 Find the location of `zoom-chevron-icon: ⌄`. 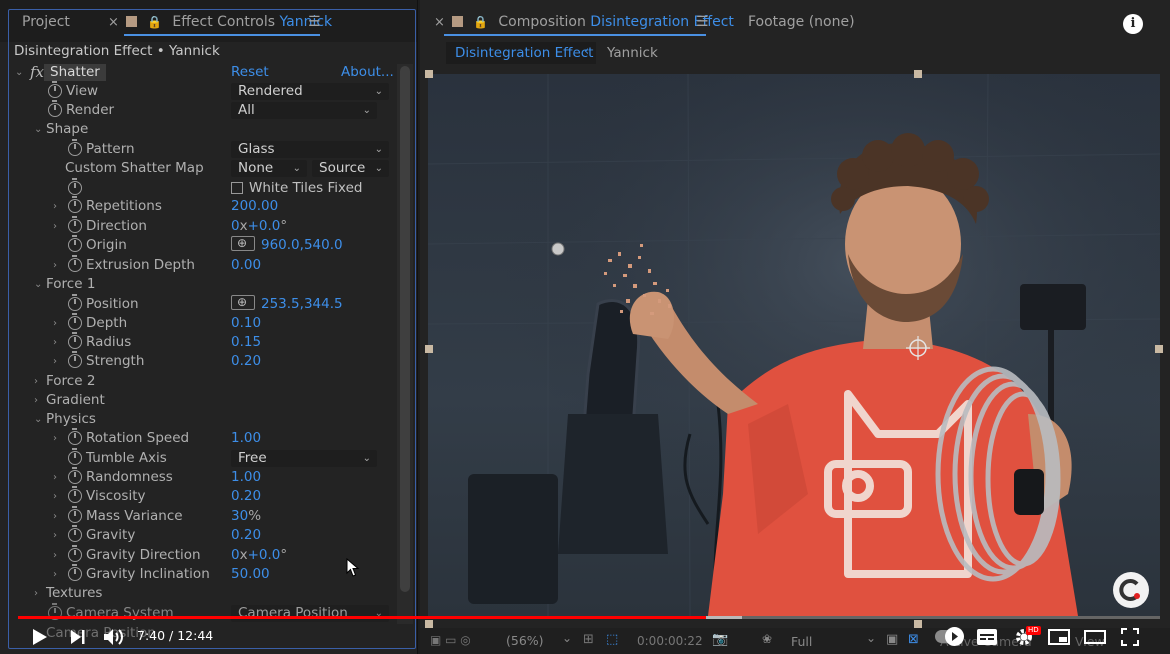

zoom-chevron-icon: ⌄ is located at coordinates (567, 638).